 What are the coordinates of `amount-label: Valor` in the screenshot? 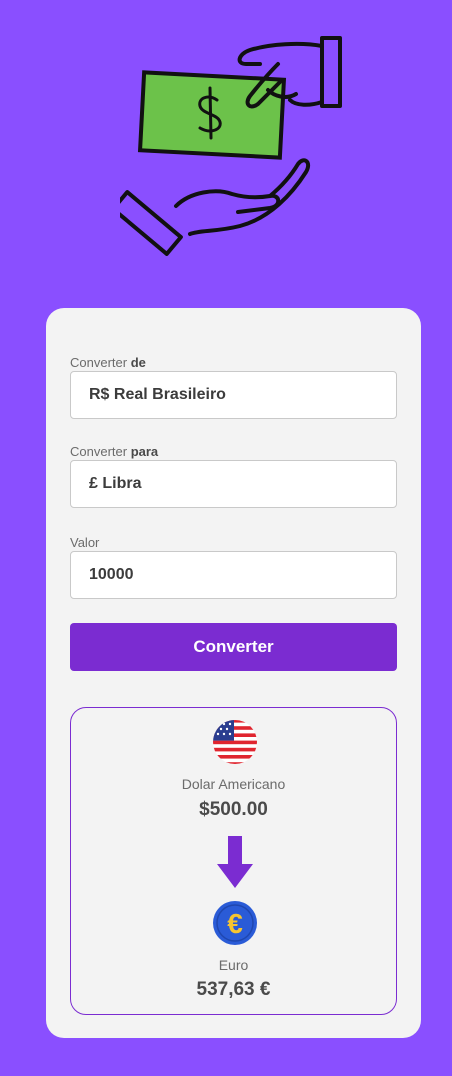 It's located at (85, 542).